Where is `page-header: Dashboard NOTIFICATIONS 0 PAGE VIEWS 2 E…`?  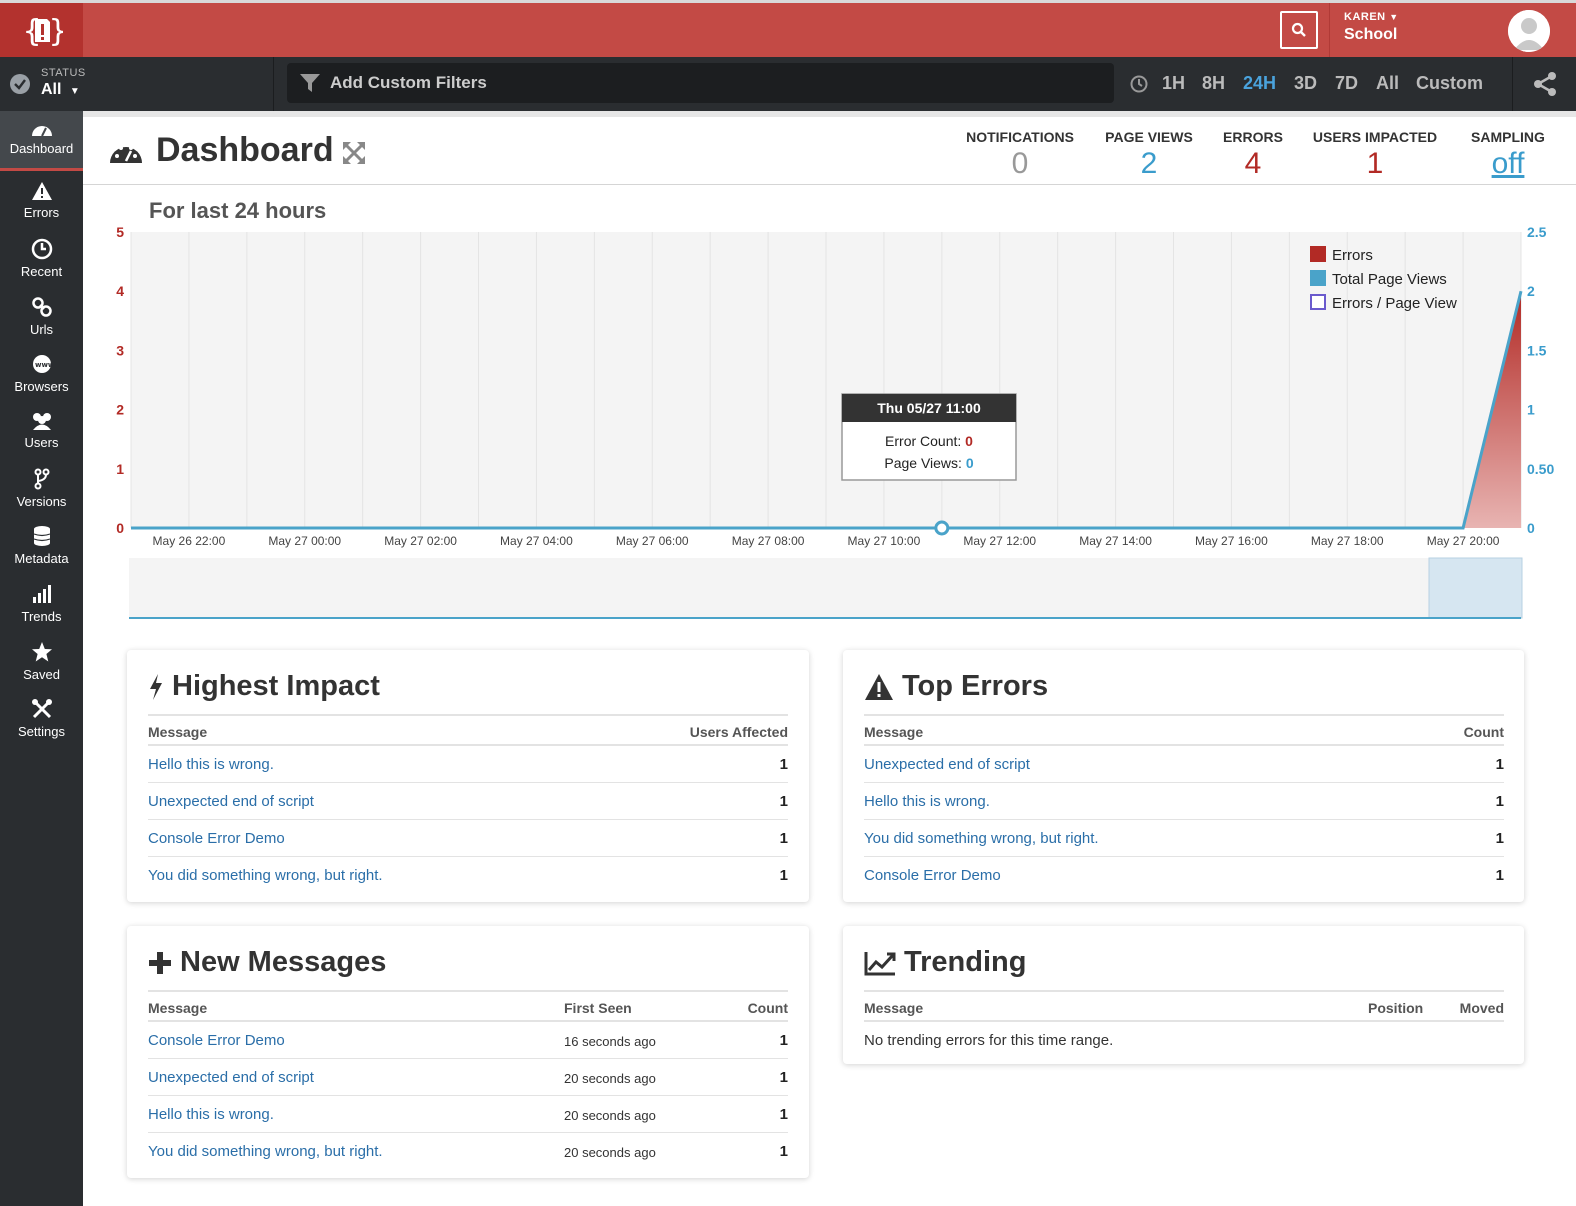
page-header: Dashboard NOTIFICATIONS 0 PAGE VIEWS 2 E… is located at coordinates (829, 148).